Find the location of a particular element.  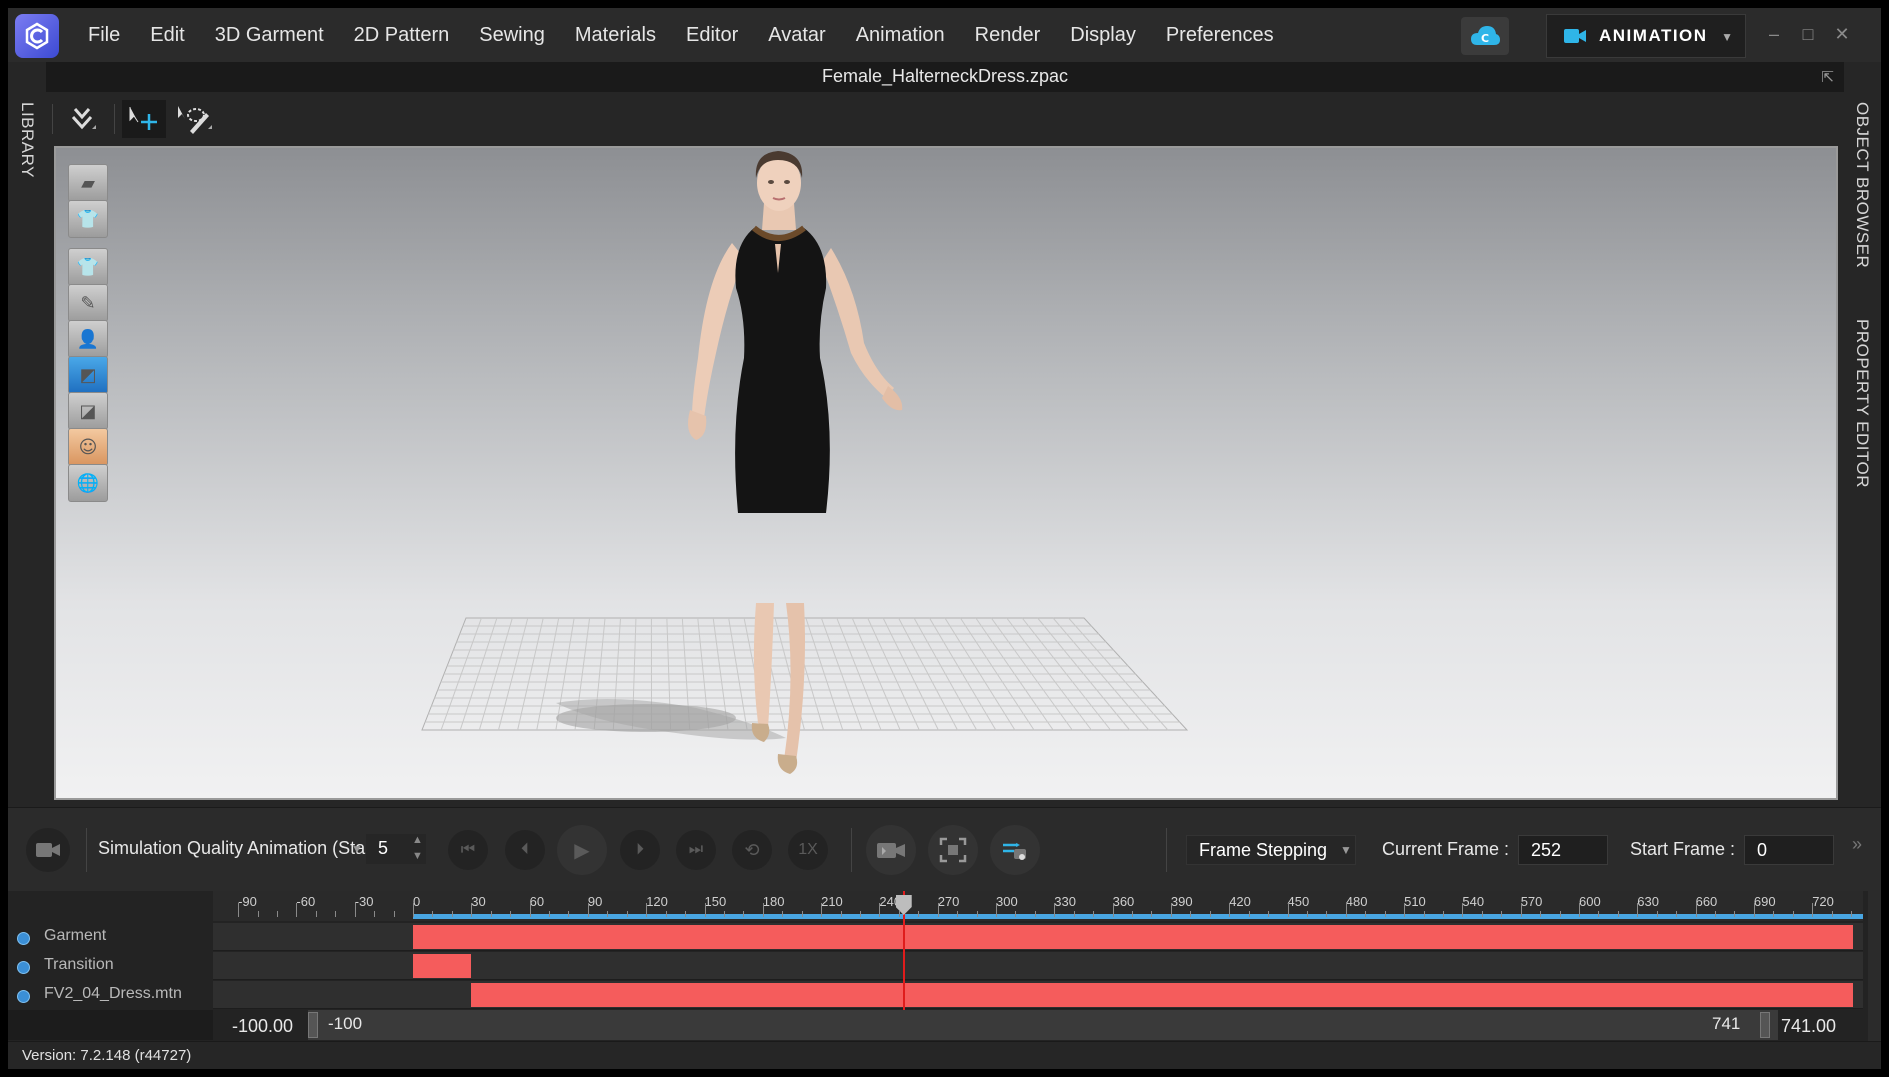

library-panel-tab: LIBRARY is located at coordinates (27, 434).